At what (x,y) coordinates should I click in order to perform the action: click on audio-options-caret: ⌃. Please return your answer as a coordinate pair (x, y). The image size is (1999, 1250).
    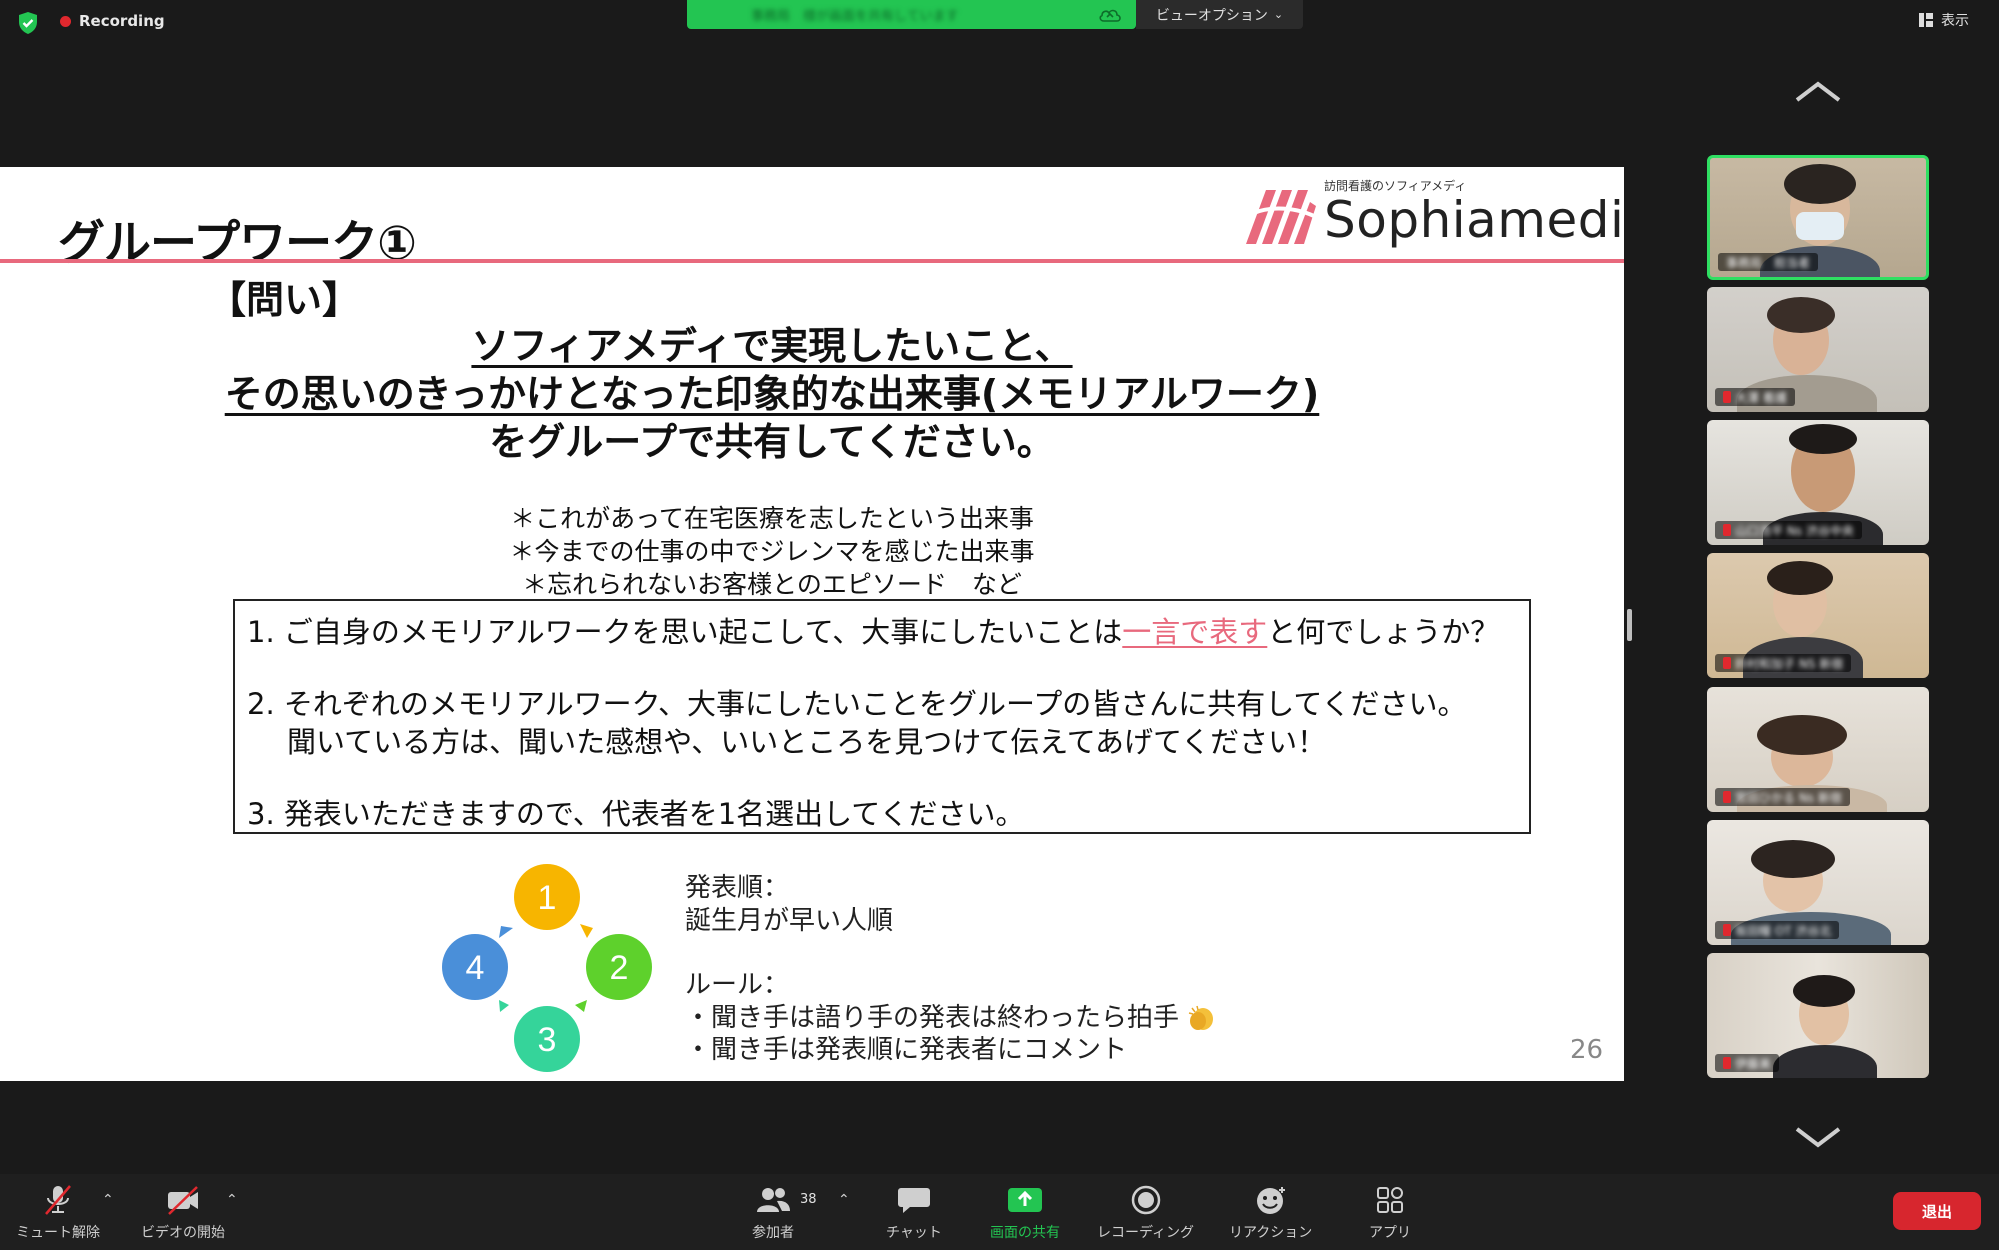
    Looking at the image, I should click on (108, 1200).